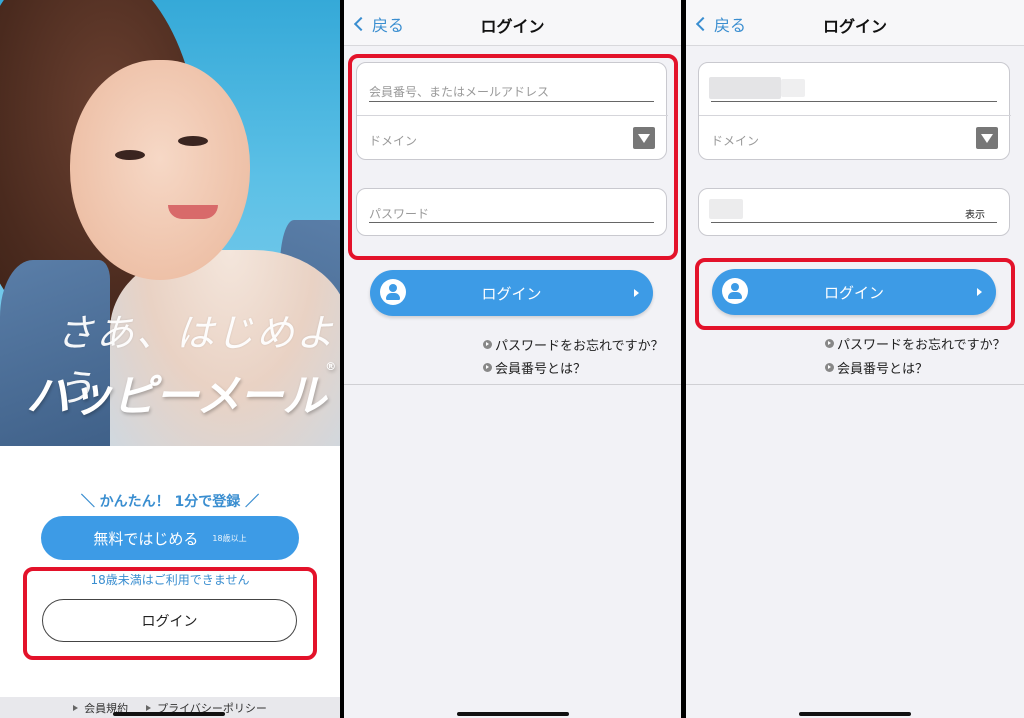 The height and width of the screenshot is (718, 1024). I want to click on password-field-group: 表示, so click(854, 212).